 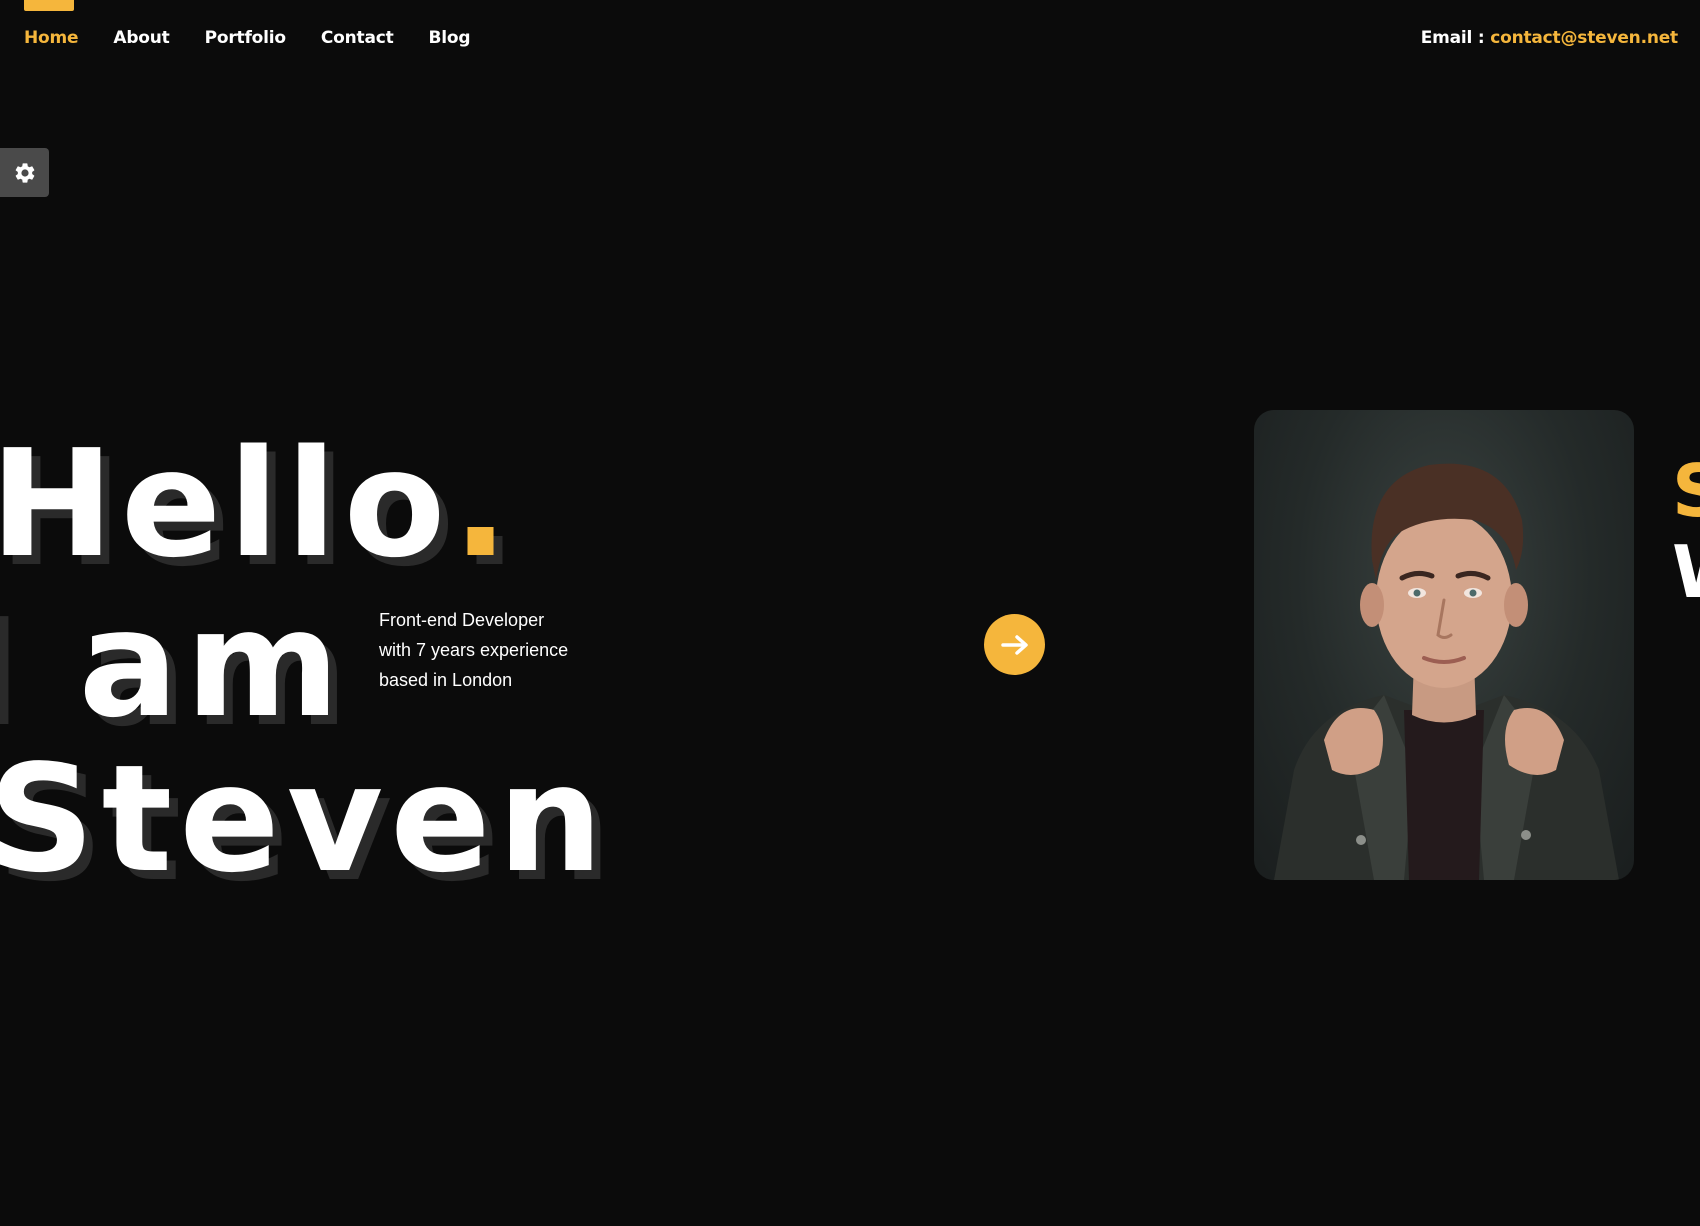 I want to click on hero-heading-name: Steven, so click(x=305, y=819).